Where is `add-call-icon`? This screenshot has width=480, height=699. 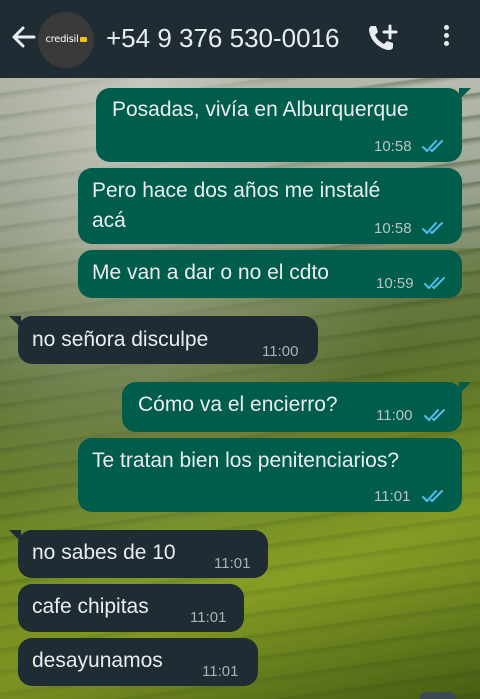
add-call-icon is located at coordinates (384, 38).